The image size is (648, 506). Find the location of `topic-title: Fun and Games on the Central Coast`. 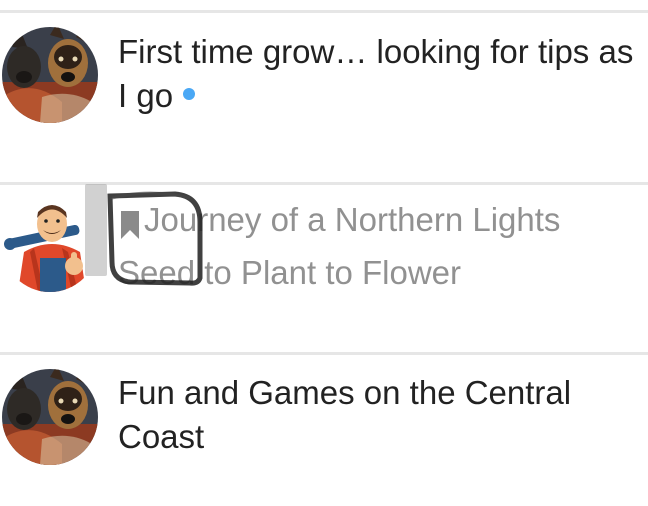

topic-title: Fun and Games on the Central Coast is located at coordinates (378, 415).